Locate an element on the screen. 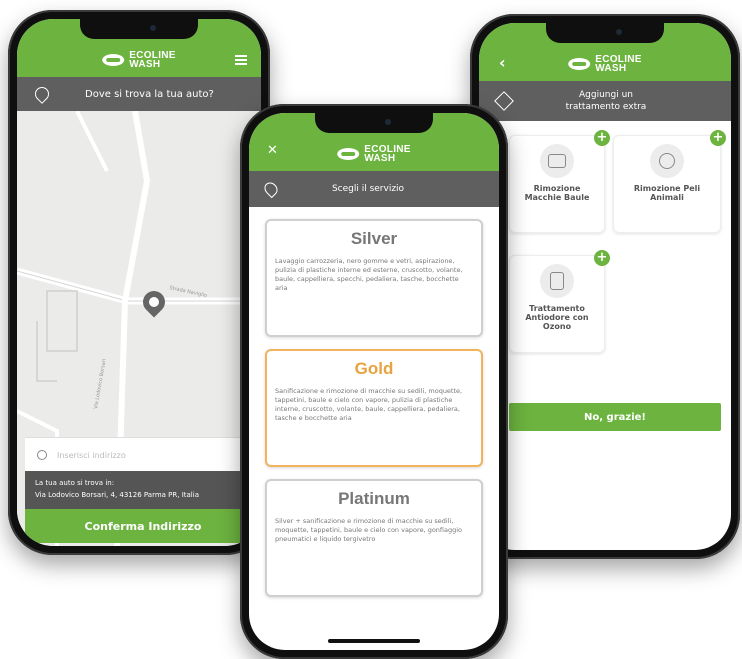 This screenshot has height=659, width=742. service-name: Platinum is located at coordinates (374, 498).